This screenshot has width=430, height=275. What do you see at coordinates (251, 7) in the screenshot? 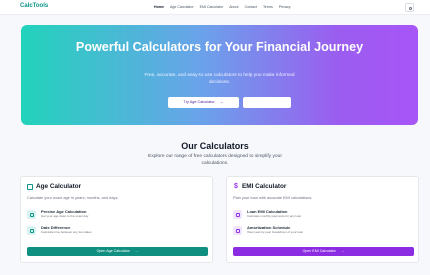
I see `nav-contact: Contact` at bounding box center [251, 7].